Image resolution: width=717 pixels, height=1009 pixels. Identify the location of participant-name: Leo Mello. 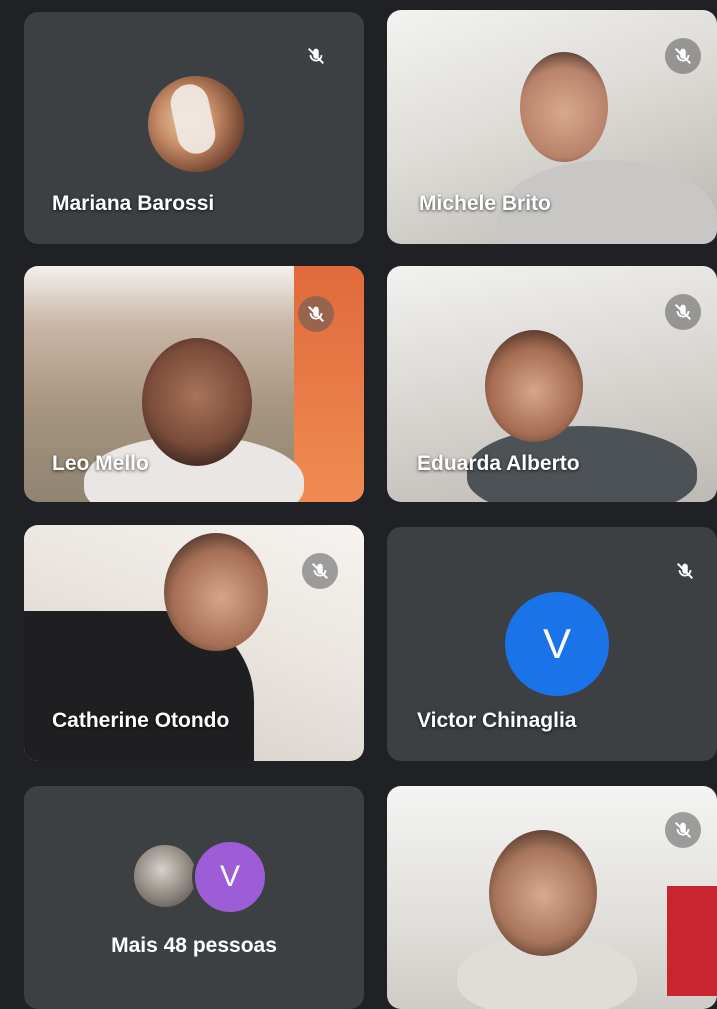
(100, 463).